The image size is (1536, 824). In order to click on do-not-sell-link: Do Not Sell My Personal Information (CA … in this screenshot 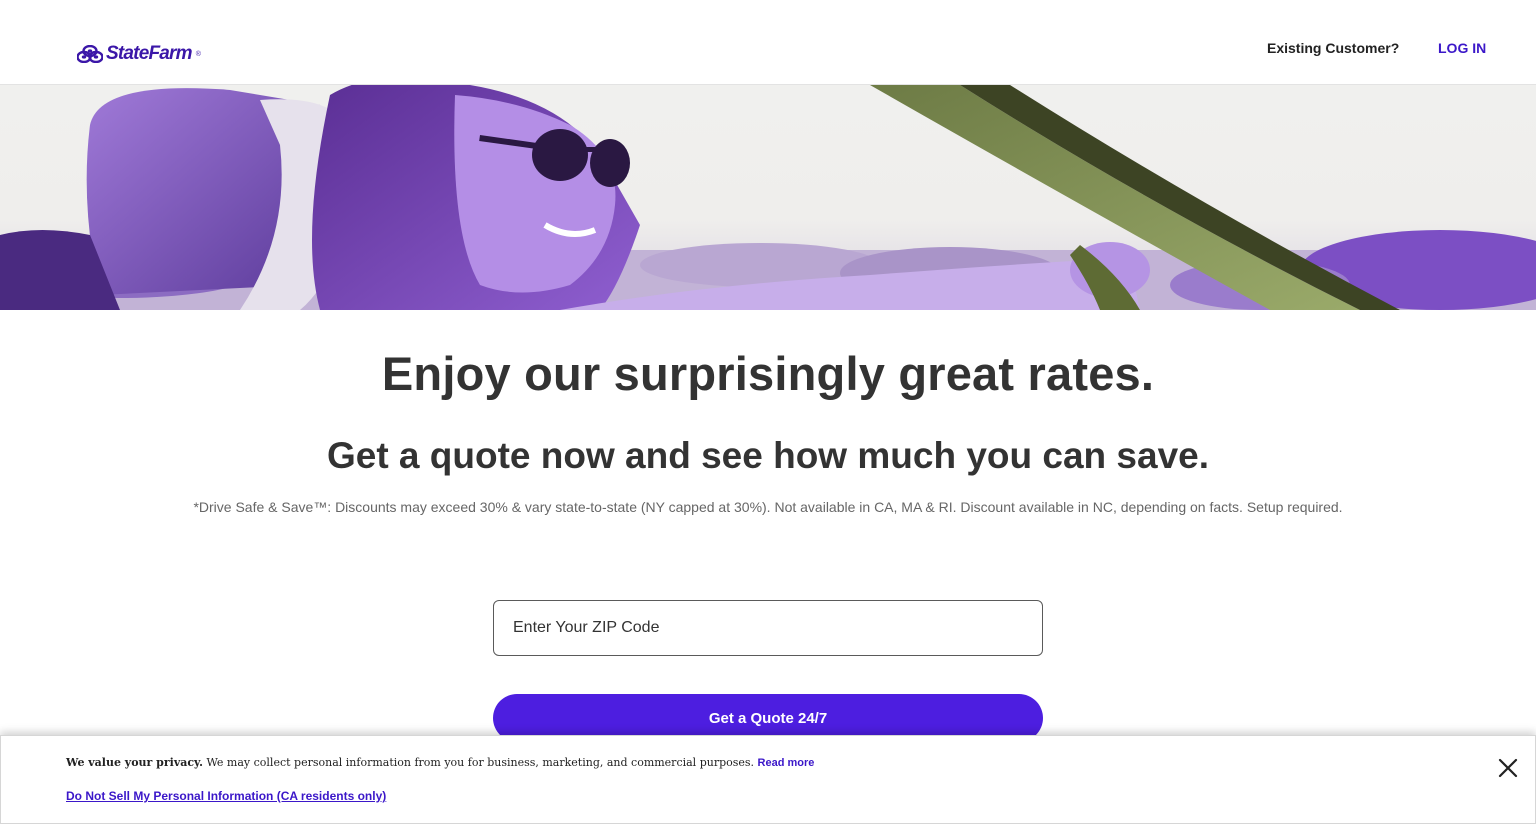, I will do `click(226, 796)`.